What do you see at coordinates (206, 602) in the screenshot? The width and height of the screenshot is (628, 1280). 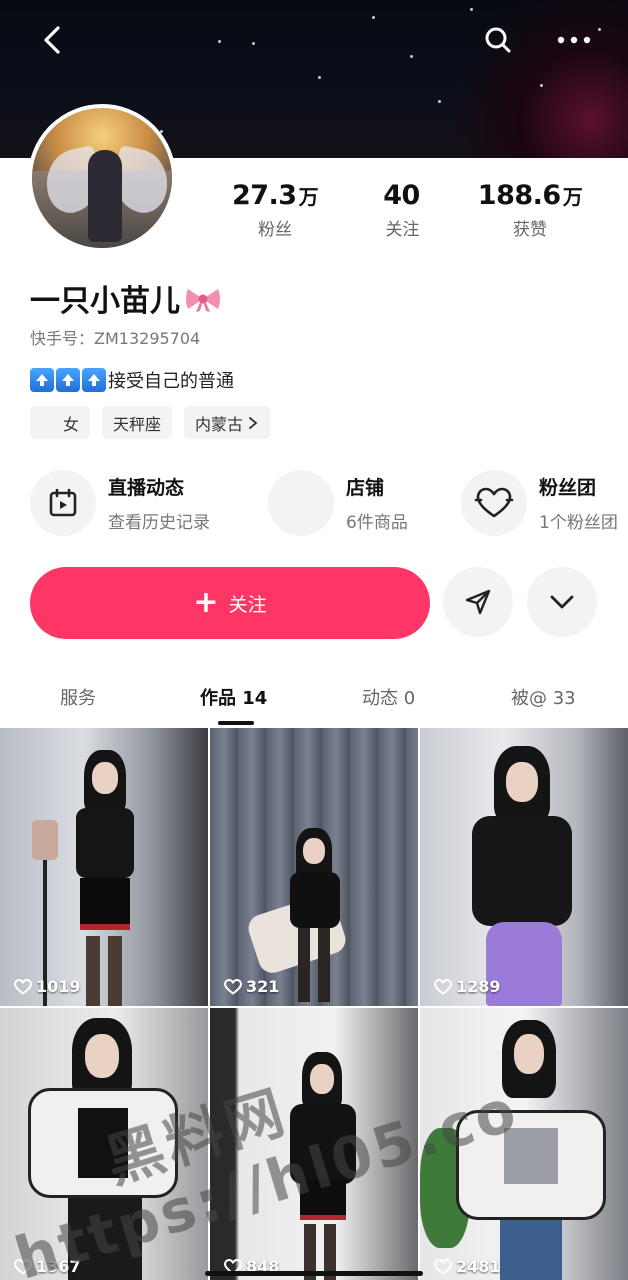 I see `plus-icon: +` at bounding box center [206, 602].